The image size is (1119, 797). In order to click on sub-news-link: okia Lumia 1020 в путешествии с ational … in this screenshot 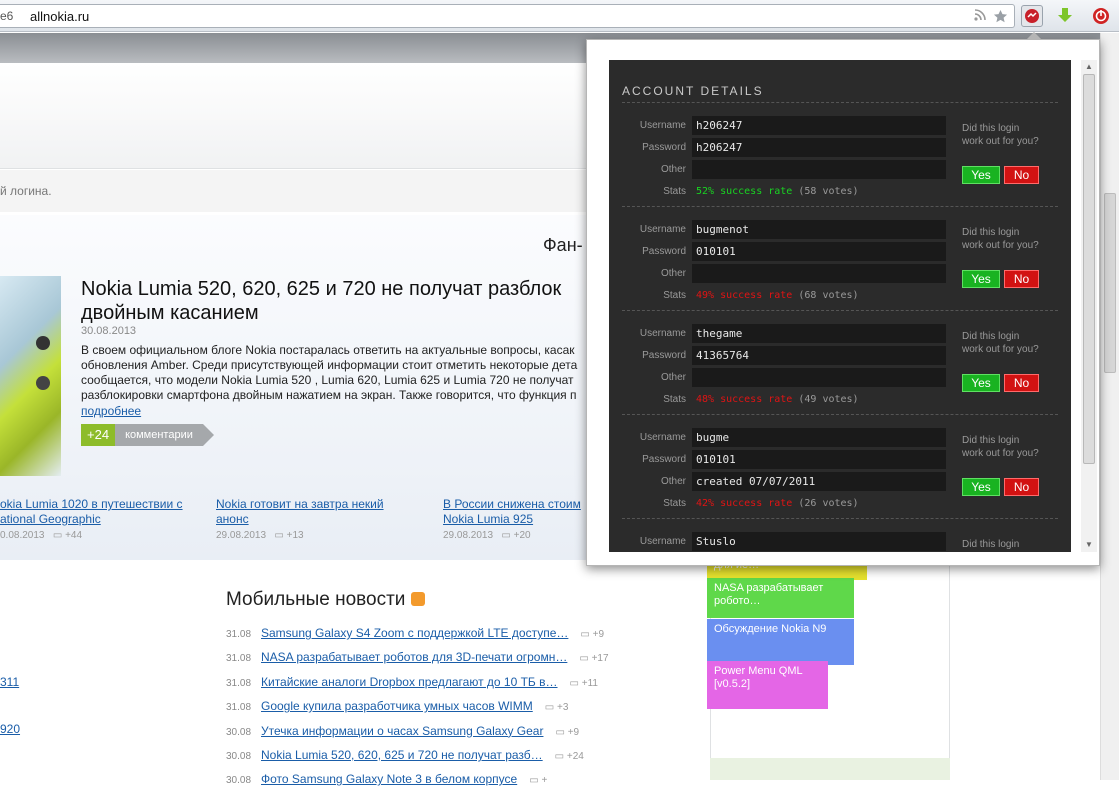, I will do `click(100, 512)`.